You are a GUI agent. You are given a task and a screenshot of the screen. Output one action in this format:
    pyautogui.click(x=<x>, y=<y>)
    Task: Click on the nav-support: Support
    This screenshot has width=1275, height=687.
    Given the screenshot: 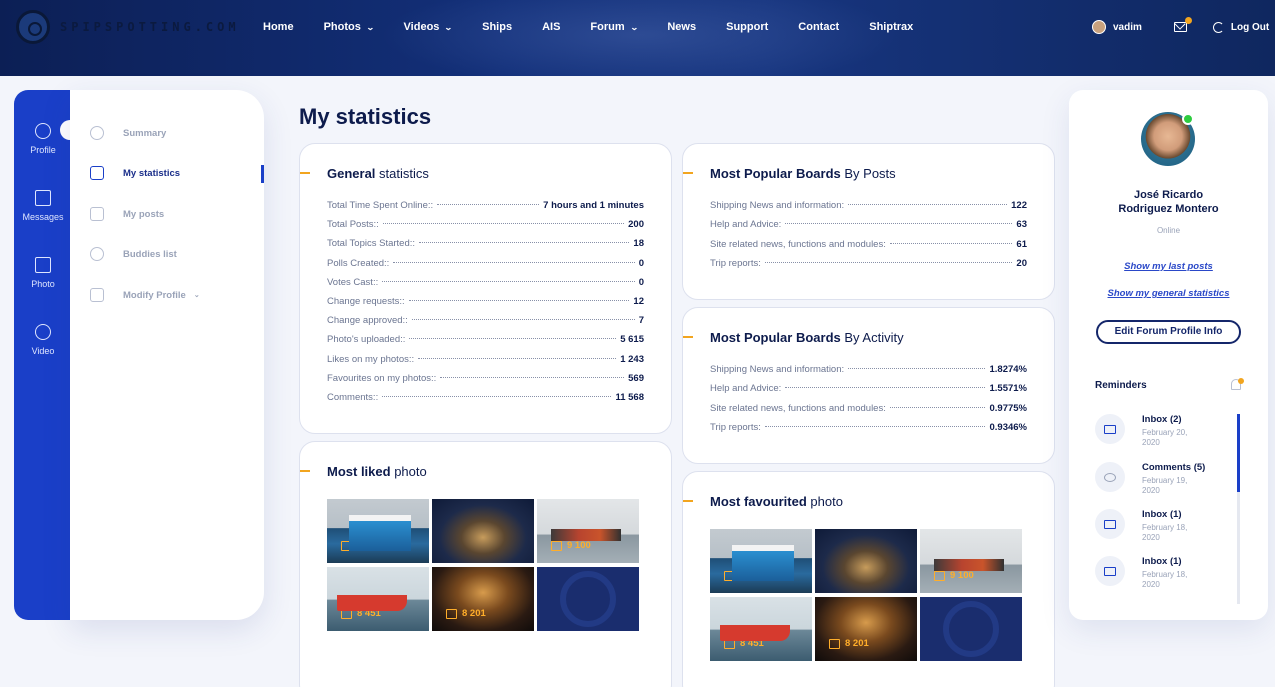 What is the action you would take?
    pyautogui.click(x=747, y=27)
    